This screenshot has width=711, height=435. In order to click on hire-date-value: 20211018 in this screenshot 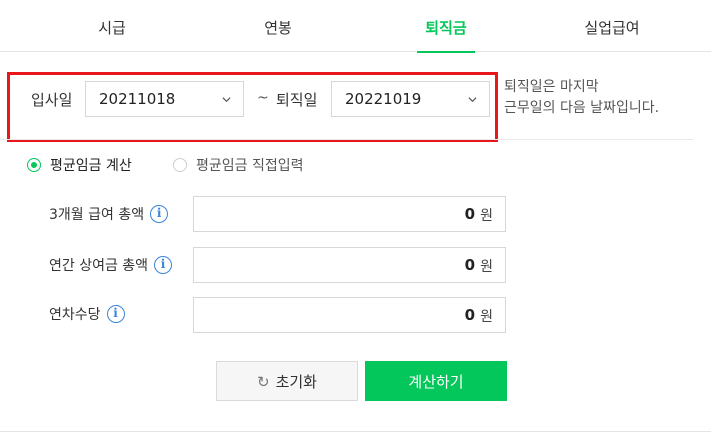, I will do `click(137, 99)`.